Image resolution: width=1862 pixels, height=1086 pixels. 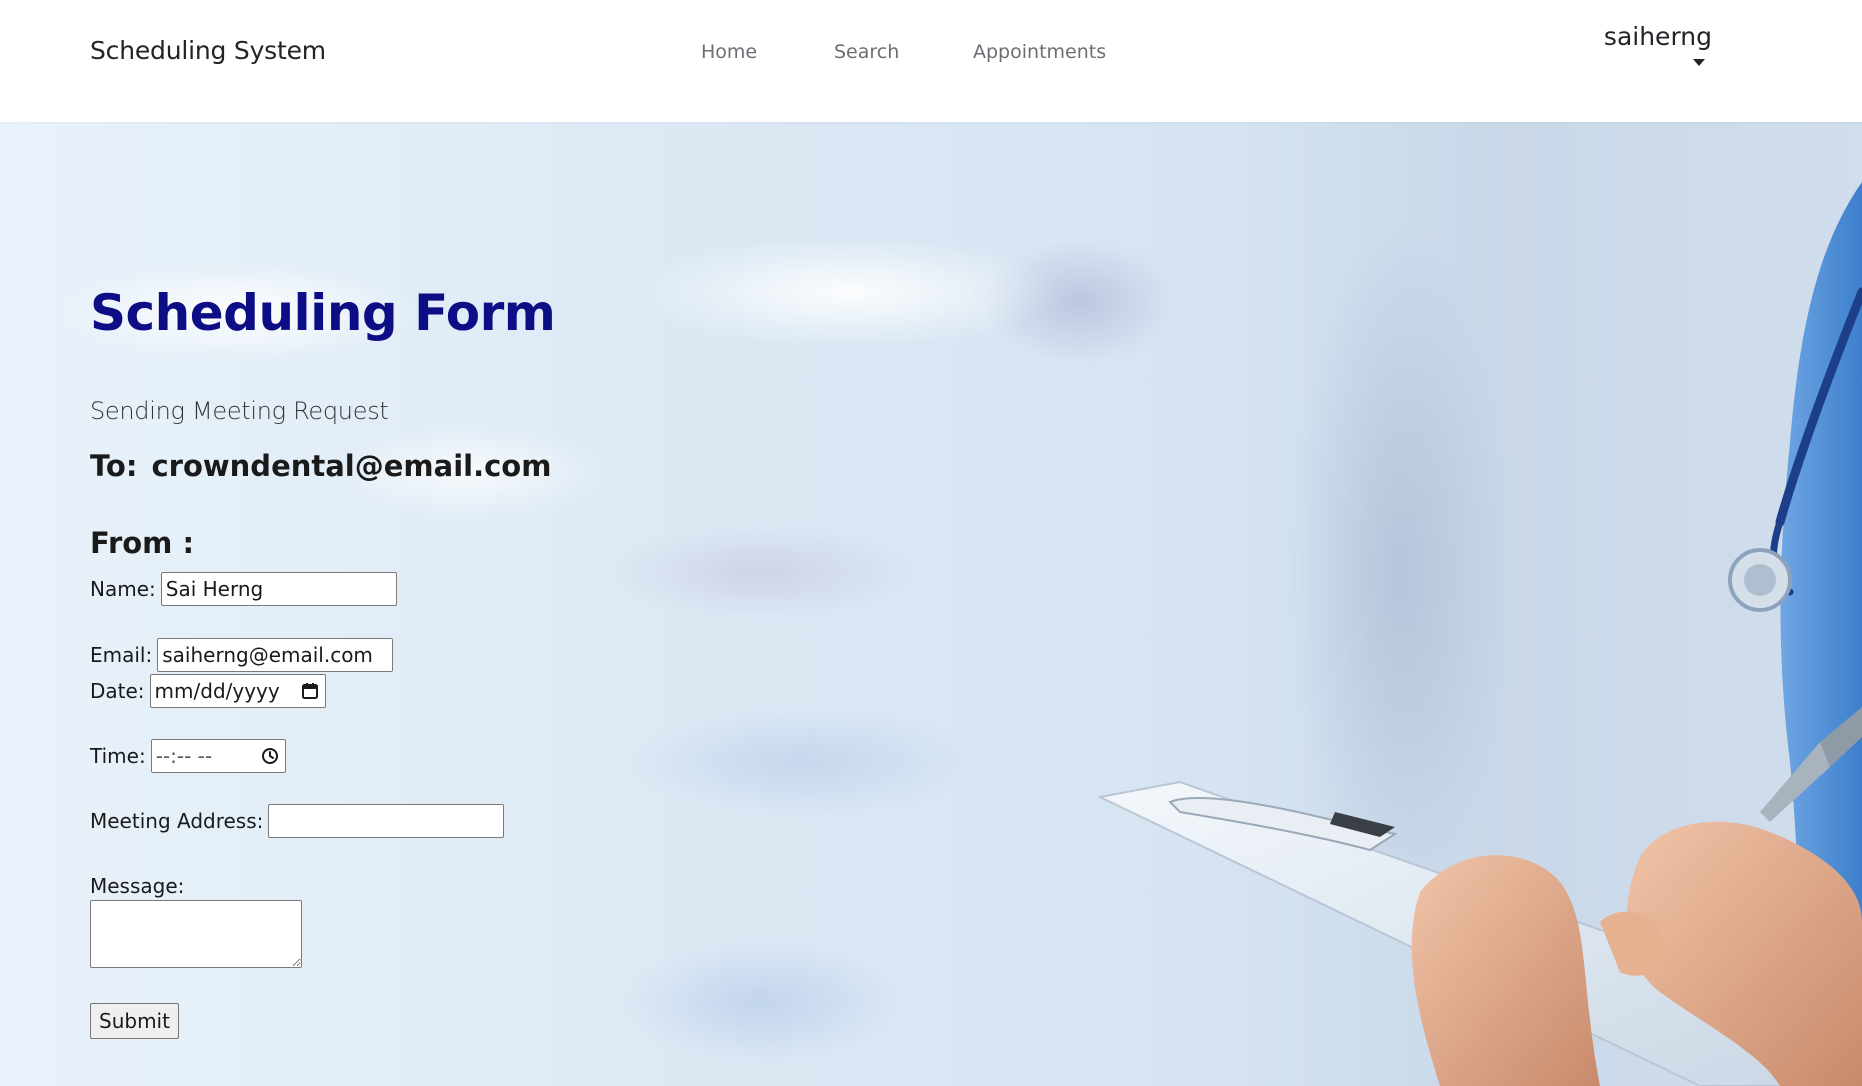 I want to click on caret-down-icon, so click(x=1699, y=62).